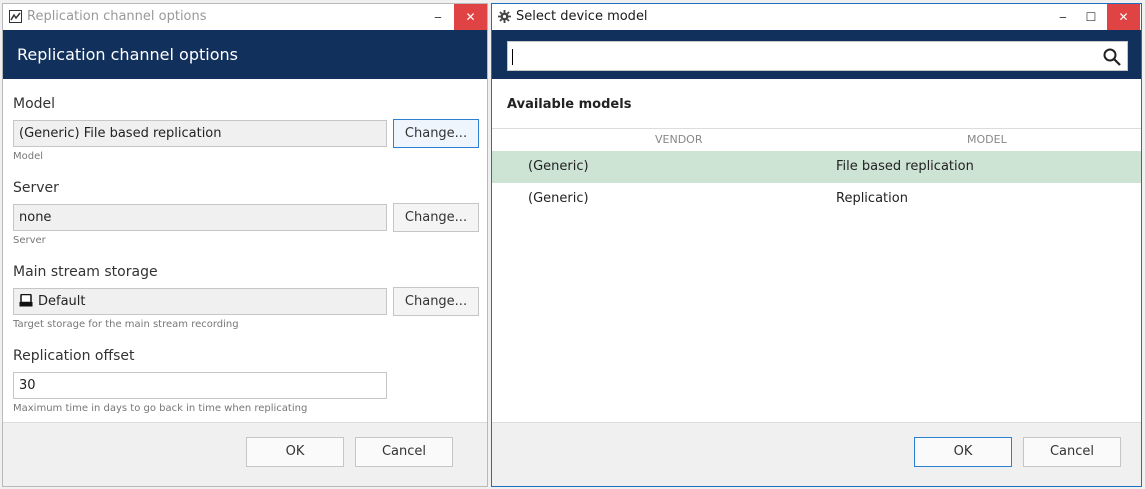 The image size is (1145, 489). Describe the element at coordinates (200, 301) in the screenshot. I see `storage-field: Default` at that location.